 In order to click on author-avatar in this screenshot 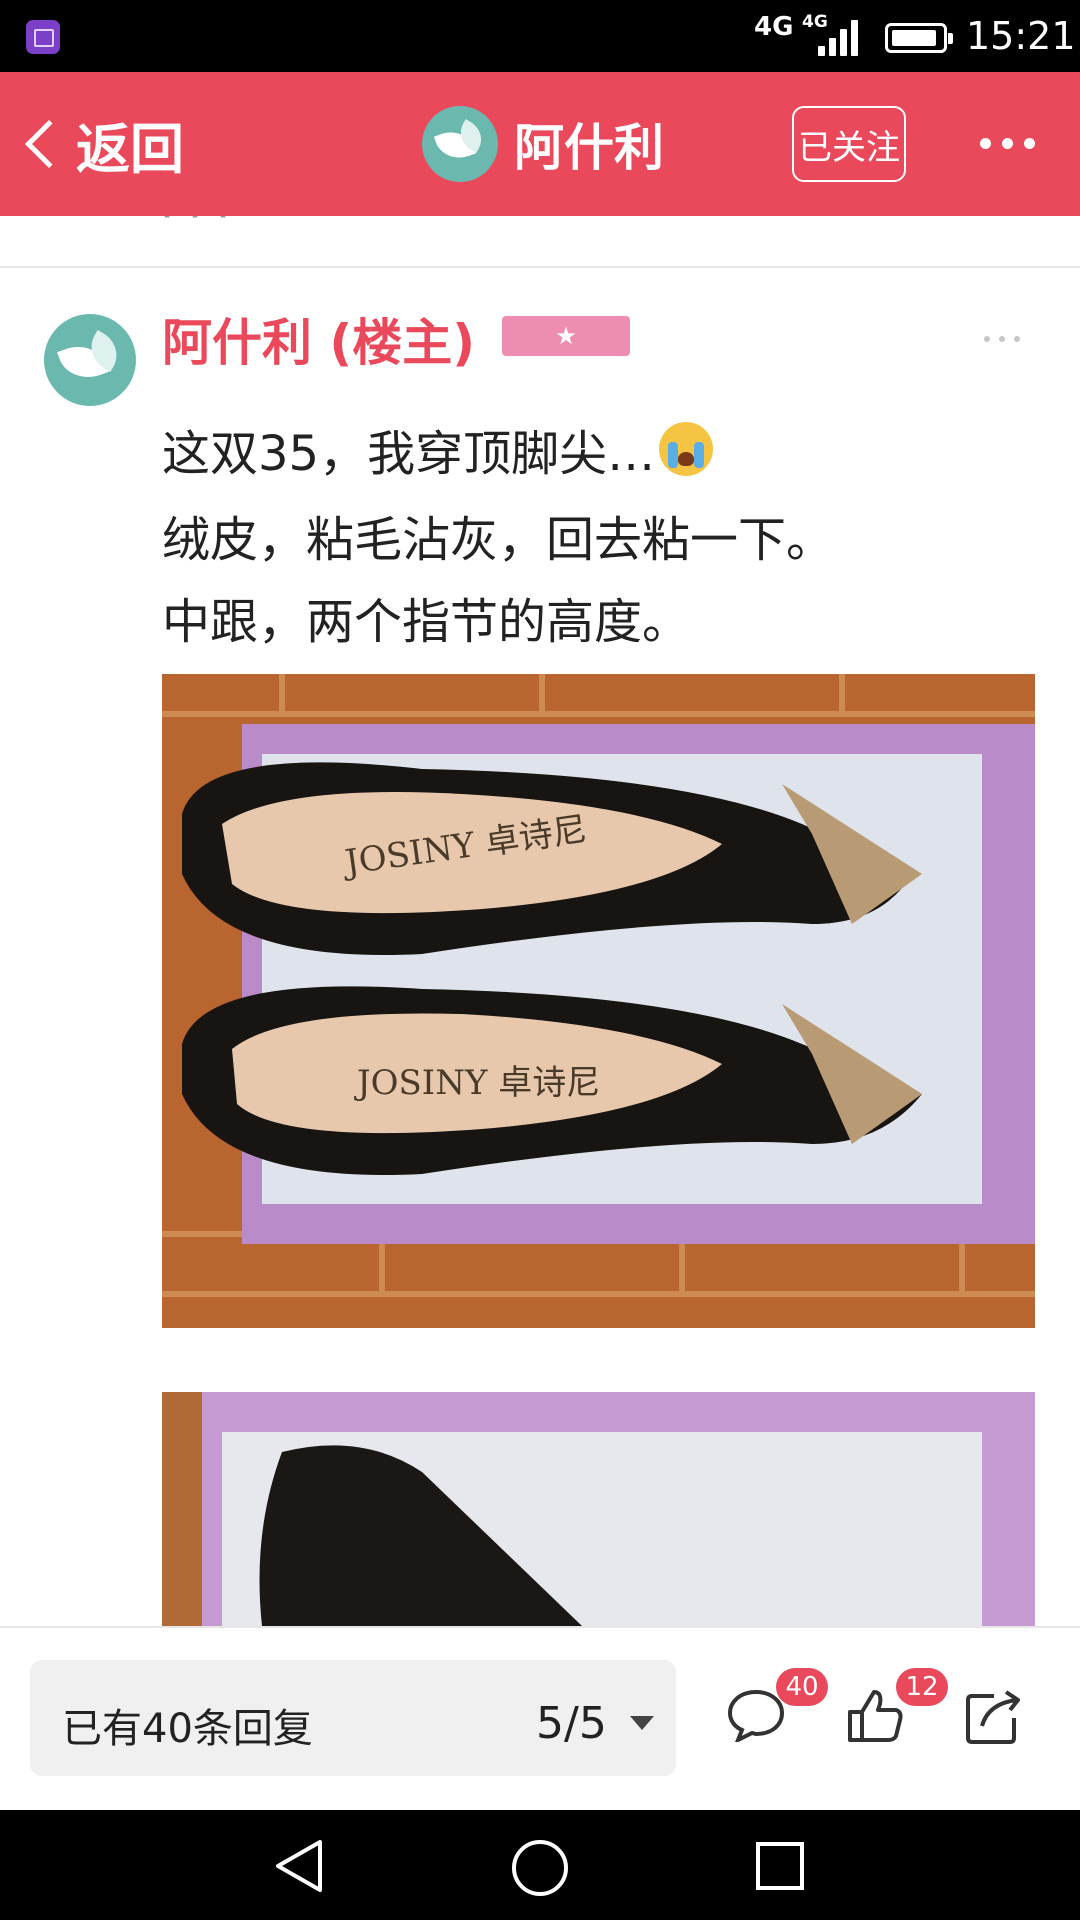, I will do `click(90, 360)`.